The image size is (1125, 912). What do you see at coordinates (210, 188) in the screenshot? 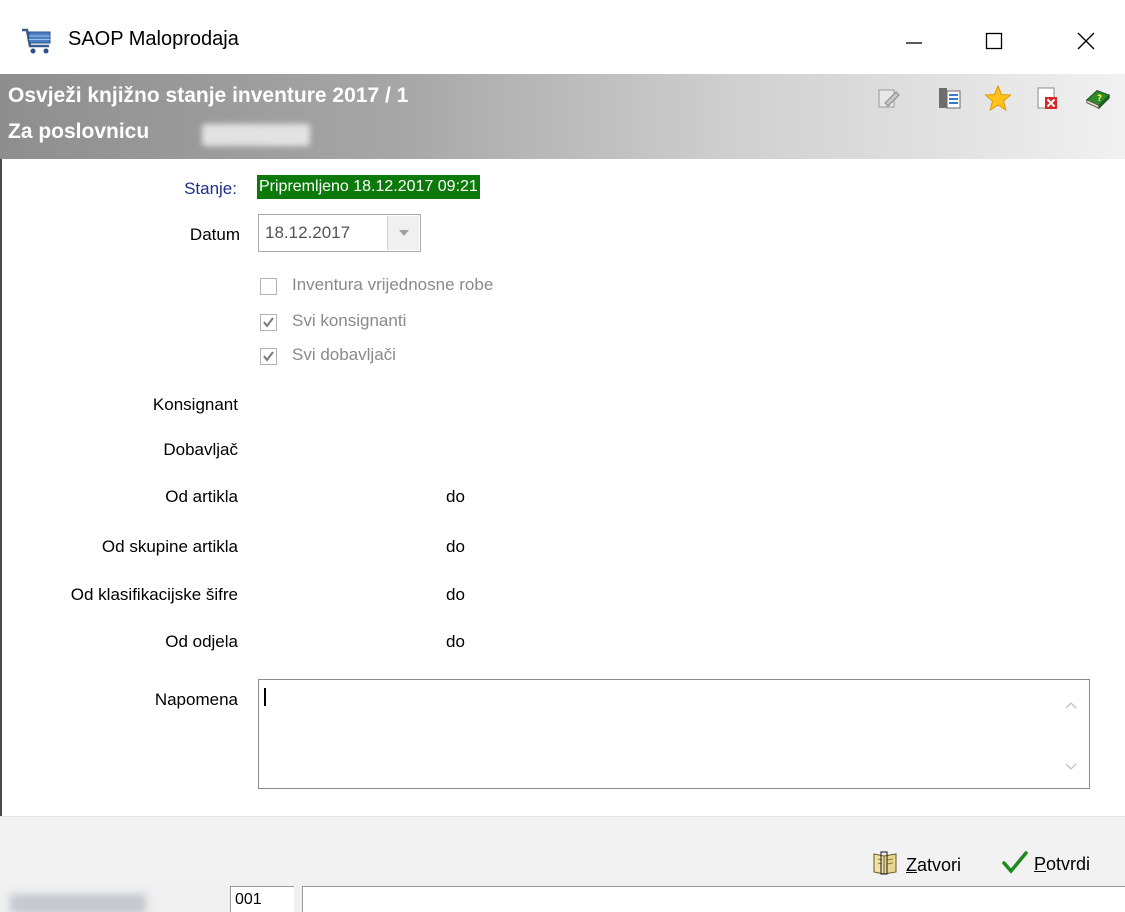
I see `stanje-label: Stanje:` at bounding box center [210, 188].